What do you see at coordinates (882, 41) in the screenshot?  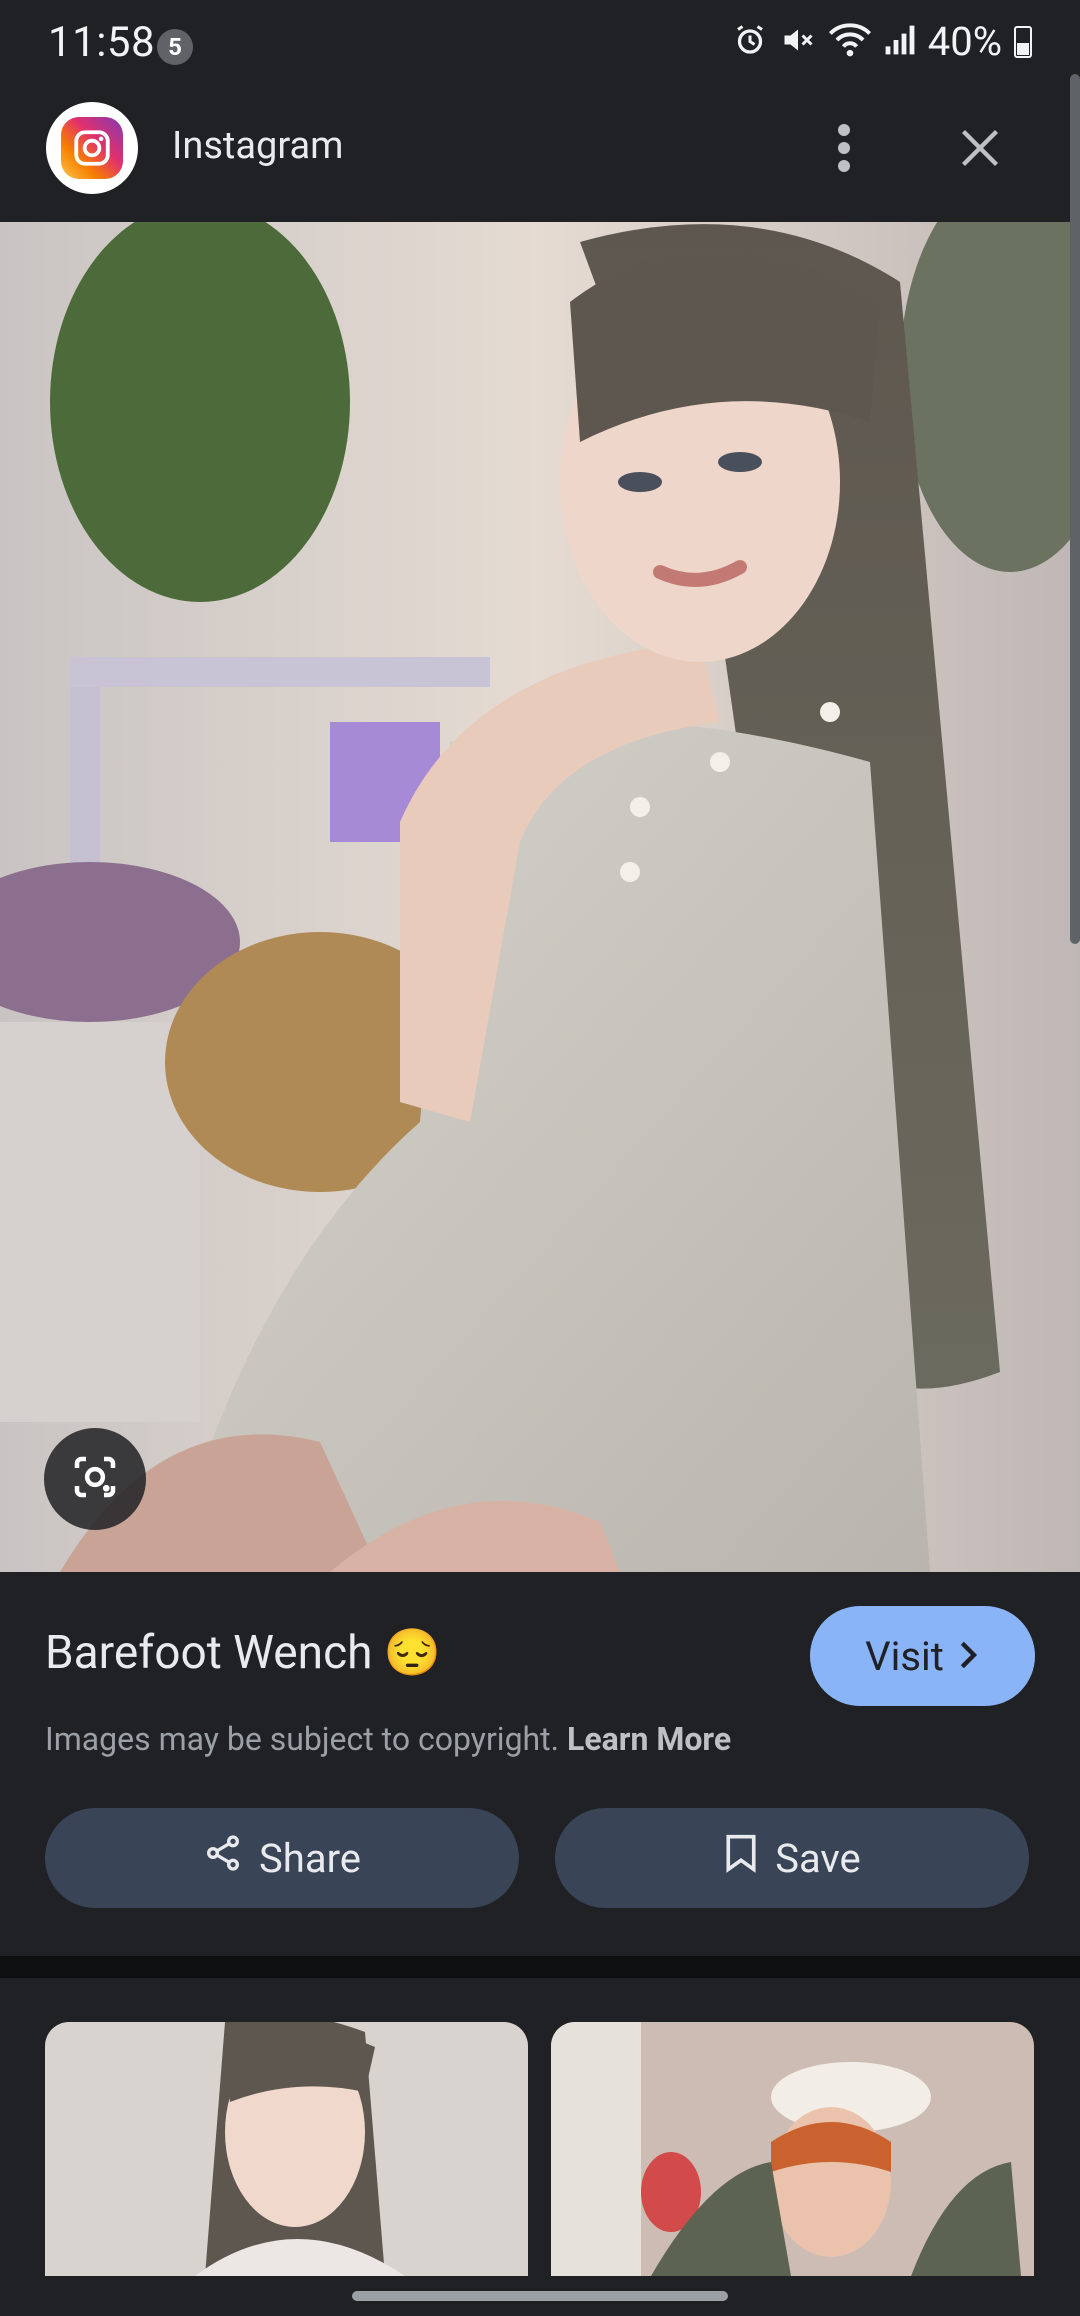 I see `status-icons: 40%` at bounding box center [882, 41].